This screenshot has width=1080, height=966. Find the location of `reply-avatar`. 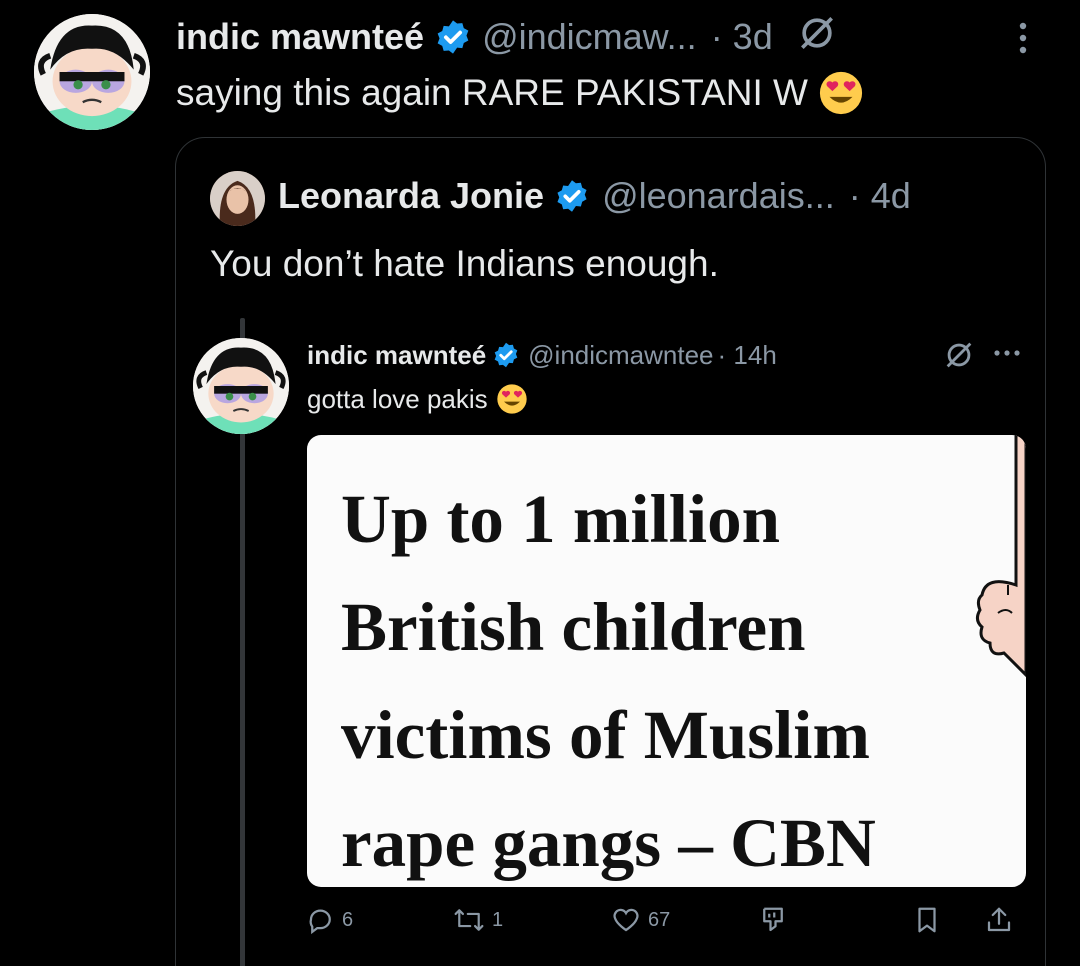

reply-avatar is located at coordinates (241, 386).